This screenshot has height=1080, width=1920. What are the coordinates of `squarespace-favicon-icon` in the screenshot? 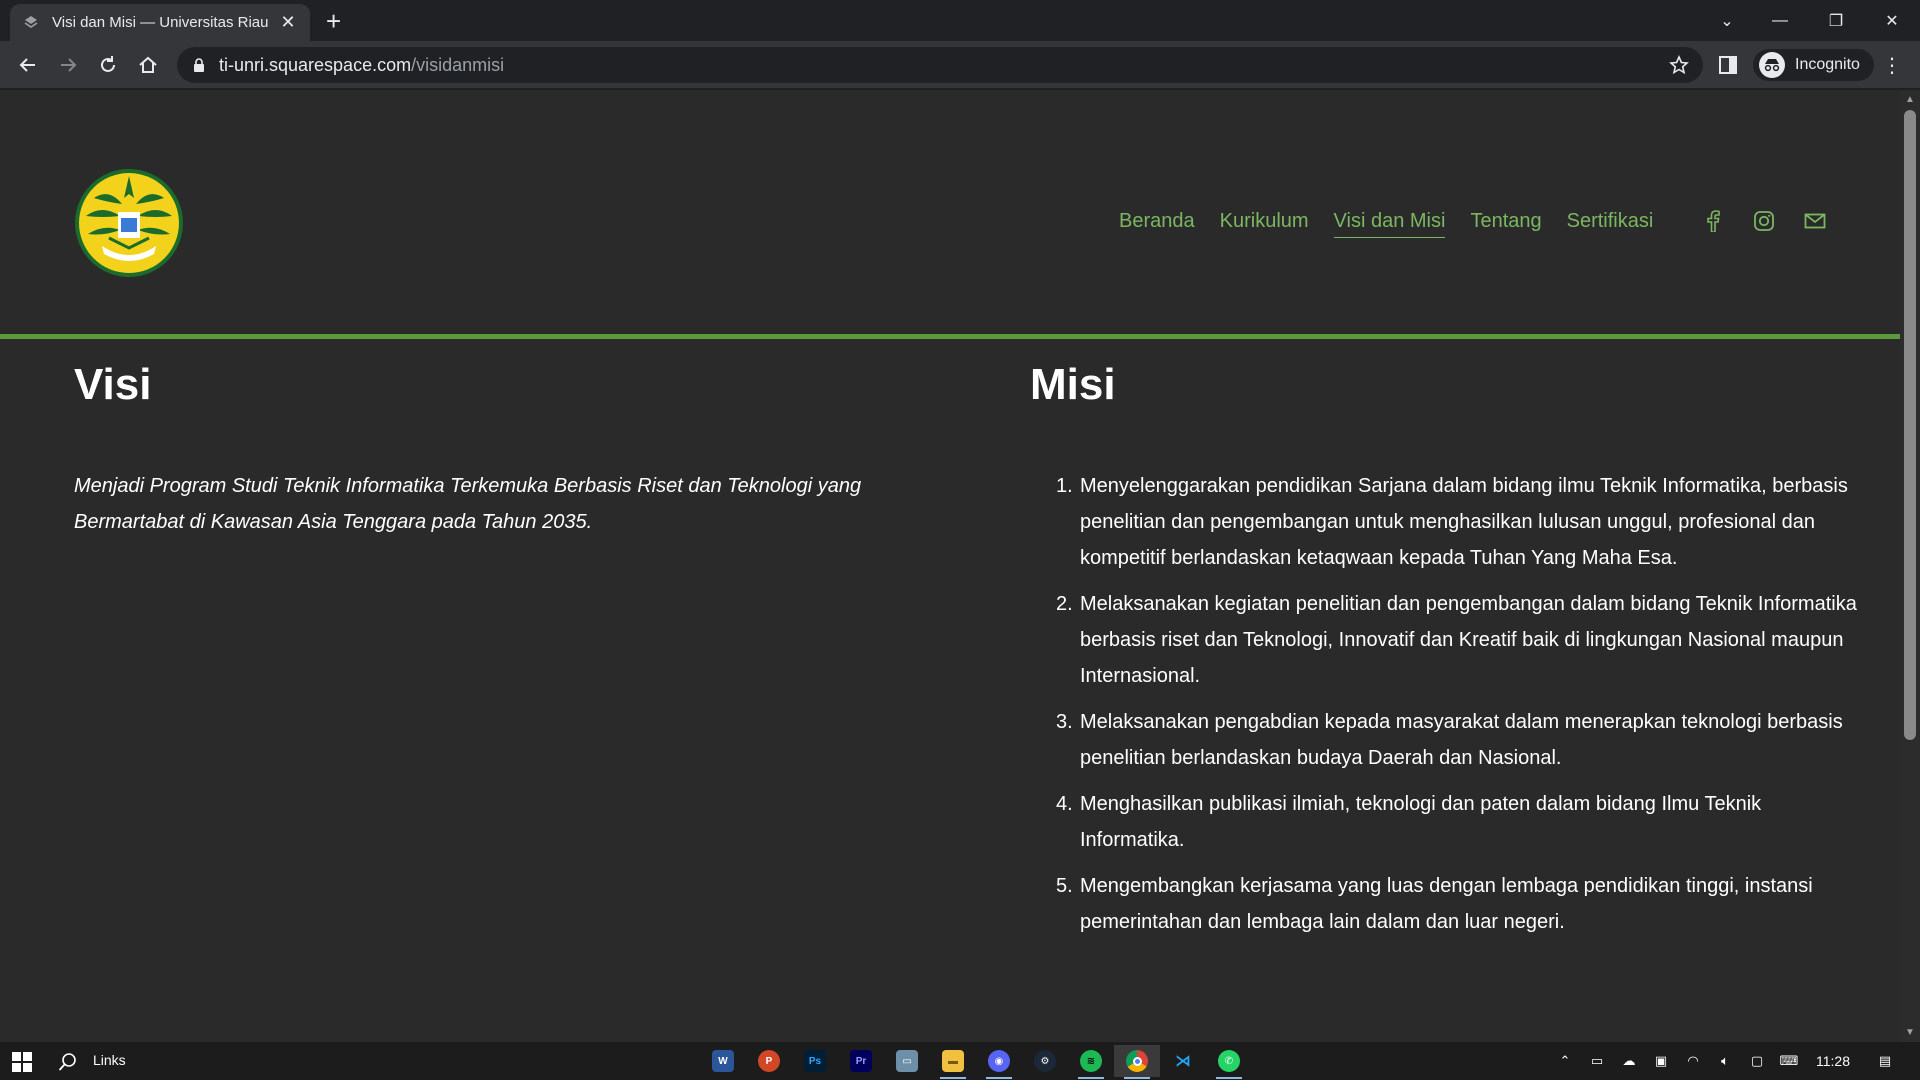 It's located at (31, 21).